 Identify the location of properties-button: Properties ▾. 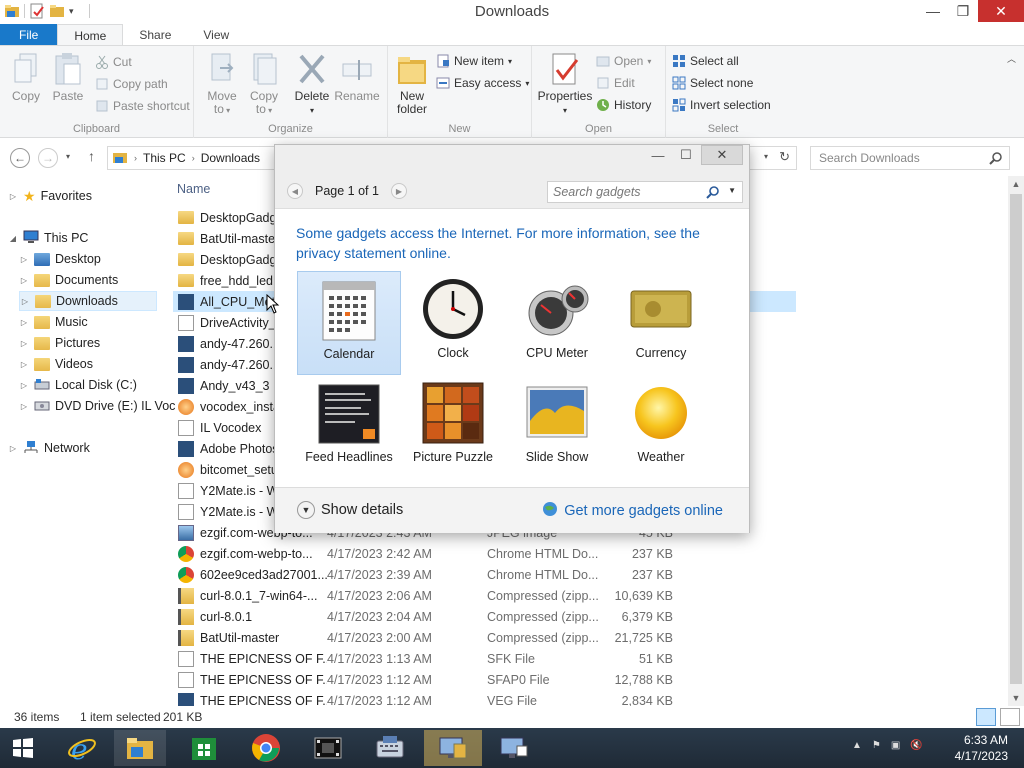
(565, 84).